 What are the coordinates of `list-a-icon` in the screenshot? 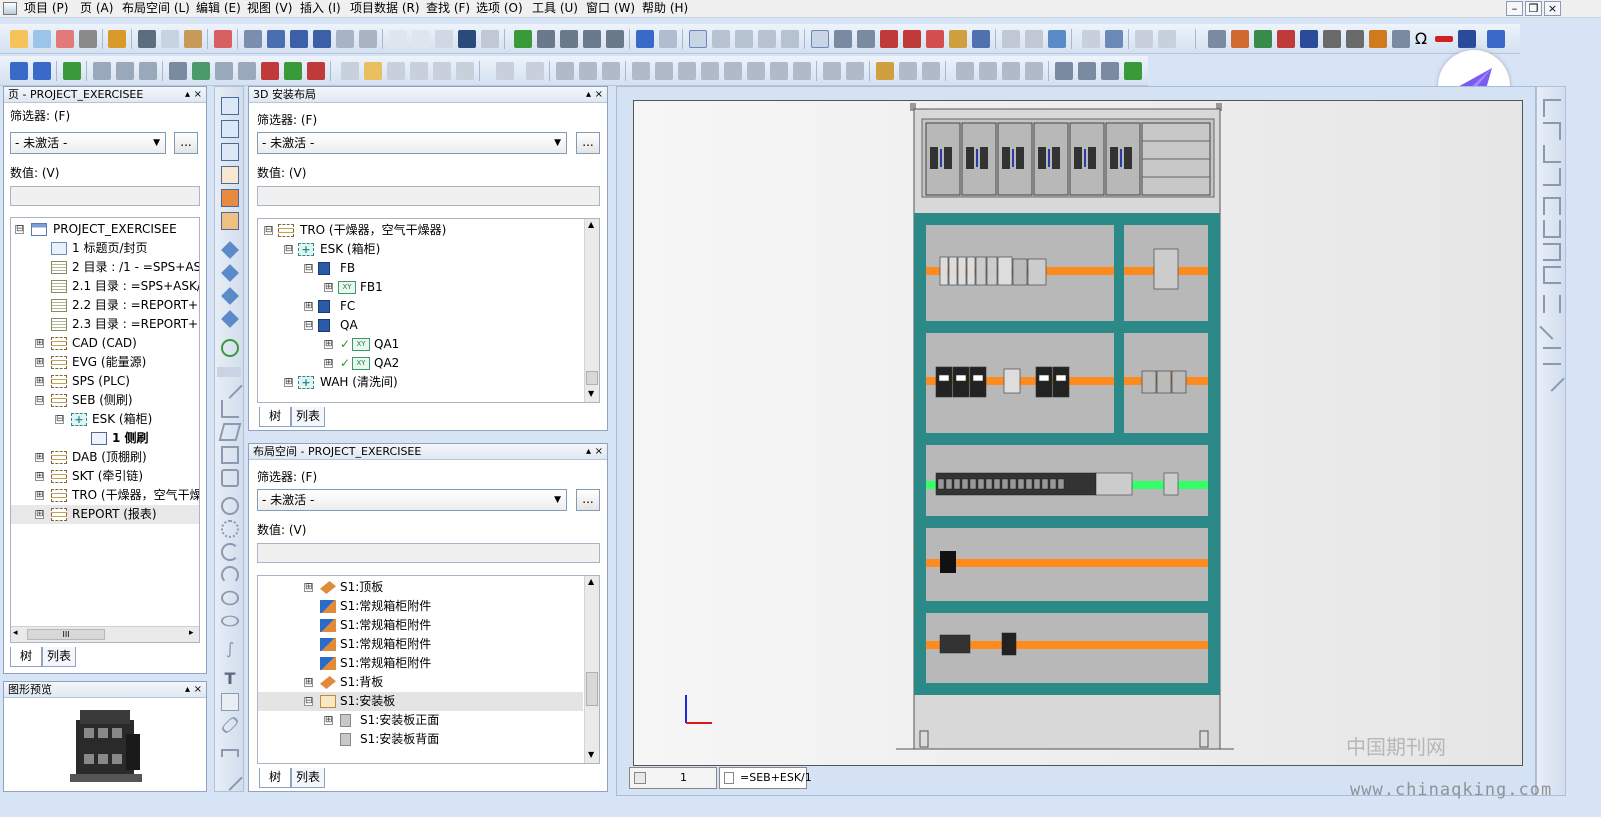 It's located at (1011, 39).